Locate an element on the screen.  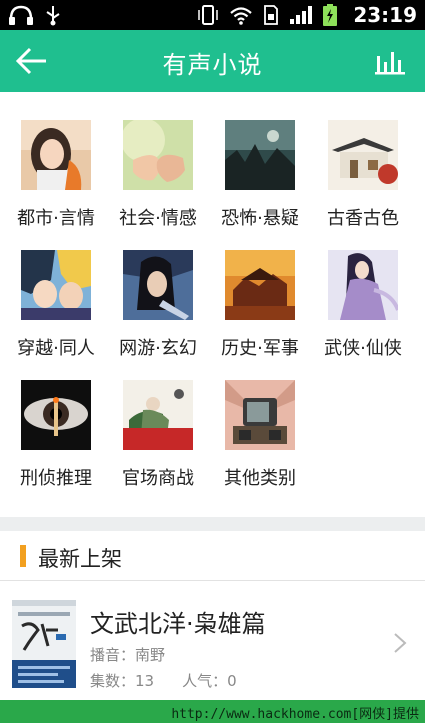
category-history-military: 历史·军事 is located at coordinates (260, 290).